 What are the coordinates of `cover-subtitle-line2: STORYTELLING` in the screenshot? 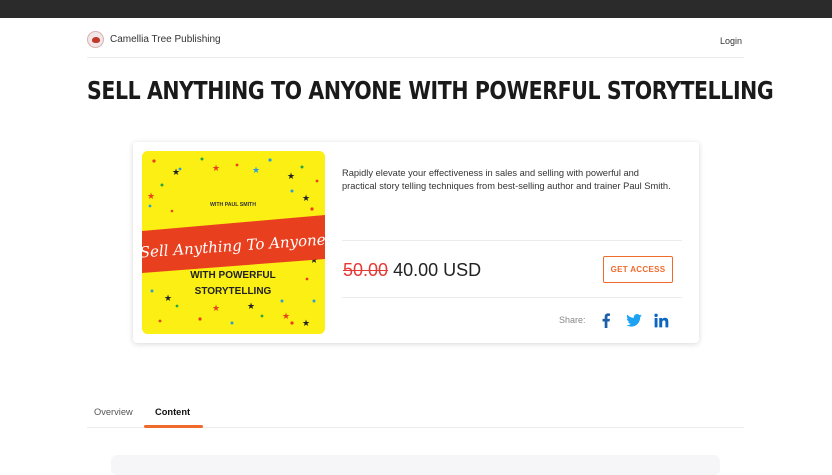 It's located at (233, 291).